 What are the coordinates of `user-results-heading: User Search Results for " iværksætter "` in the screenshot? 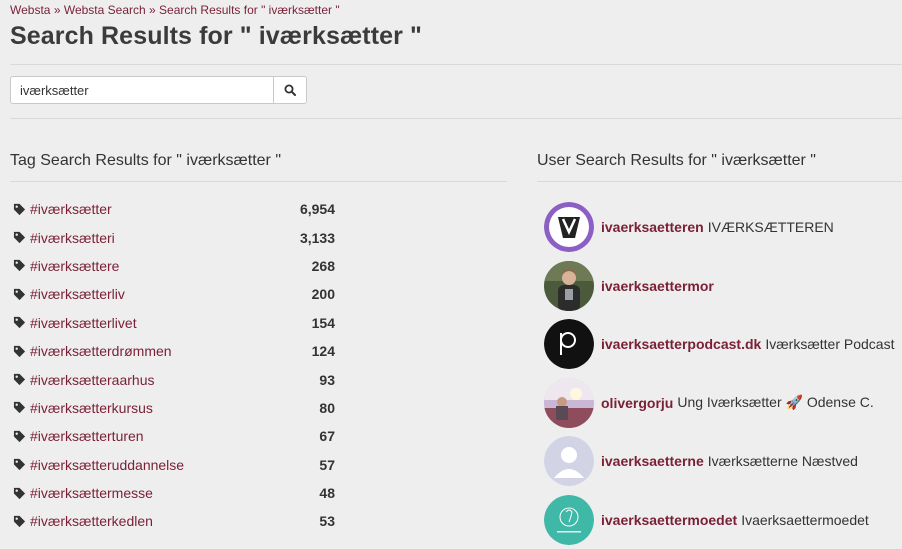 It's located at (676, 161).